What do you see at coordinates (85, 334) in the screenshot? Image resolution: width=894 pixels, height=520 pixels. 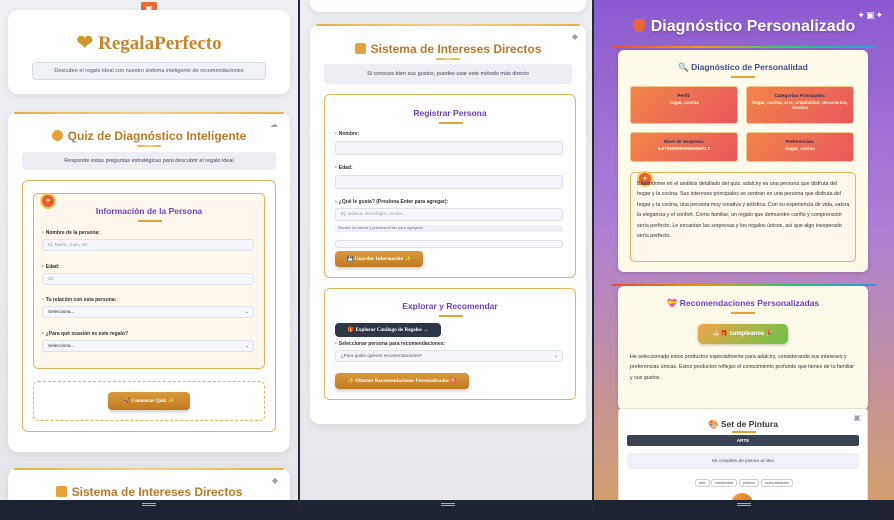 I see `occasion-label: • ¿Para qué ocasión es este regalo?` at bounding box center [85, 334].